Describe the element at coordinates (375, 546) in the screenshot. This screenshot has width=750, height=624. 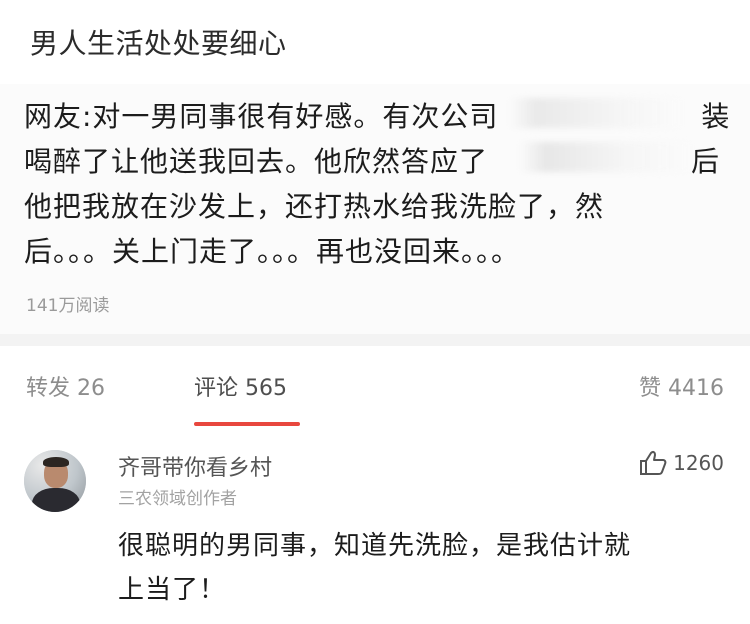
I see `comment-line: 很聪明的男同事，知道先洗脸，是我估计就` at that location.